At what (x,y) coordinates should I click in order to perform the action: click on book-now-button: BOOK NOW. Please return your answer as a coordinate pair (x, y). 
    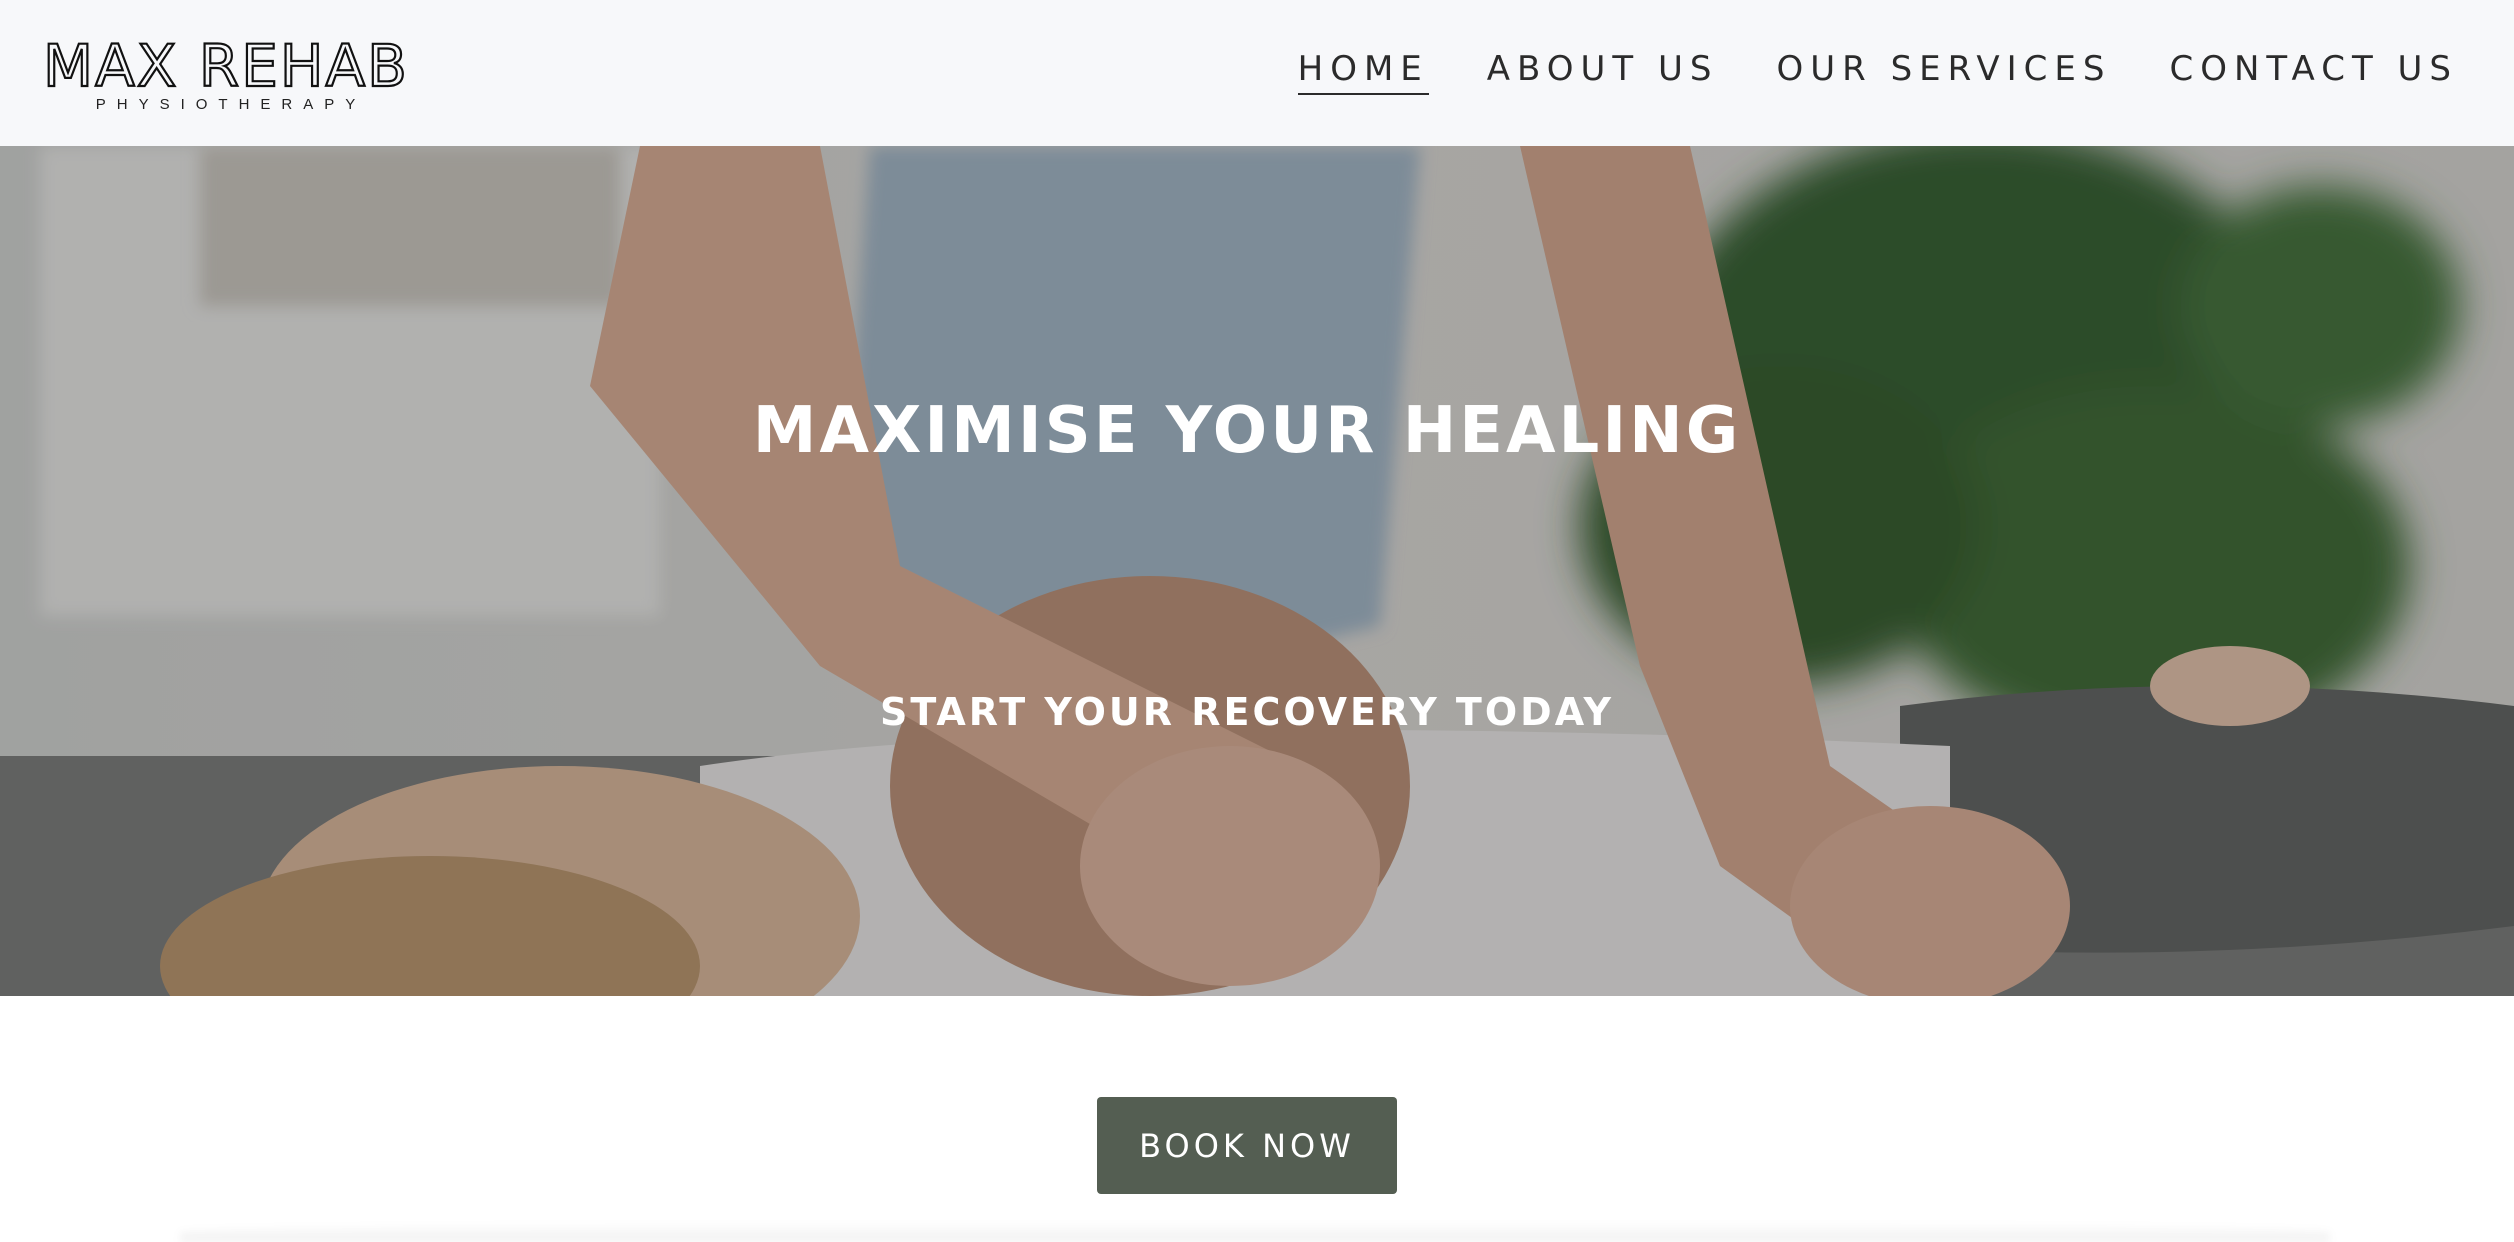
    Looking at the image, I should click on (1247, 1145).